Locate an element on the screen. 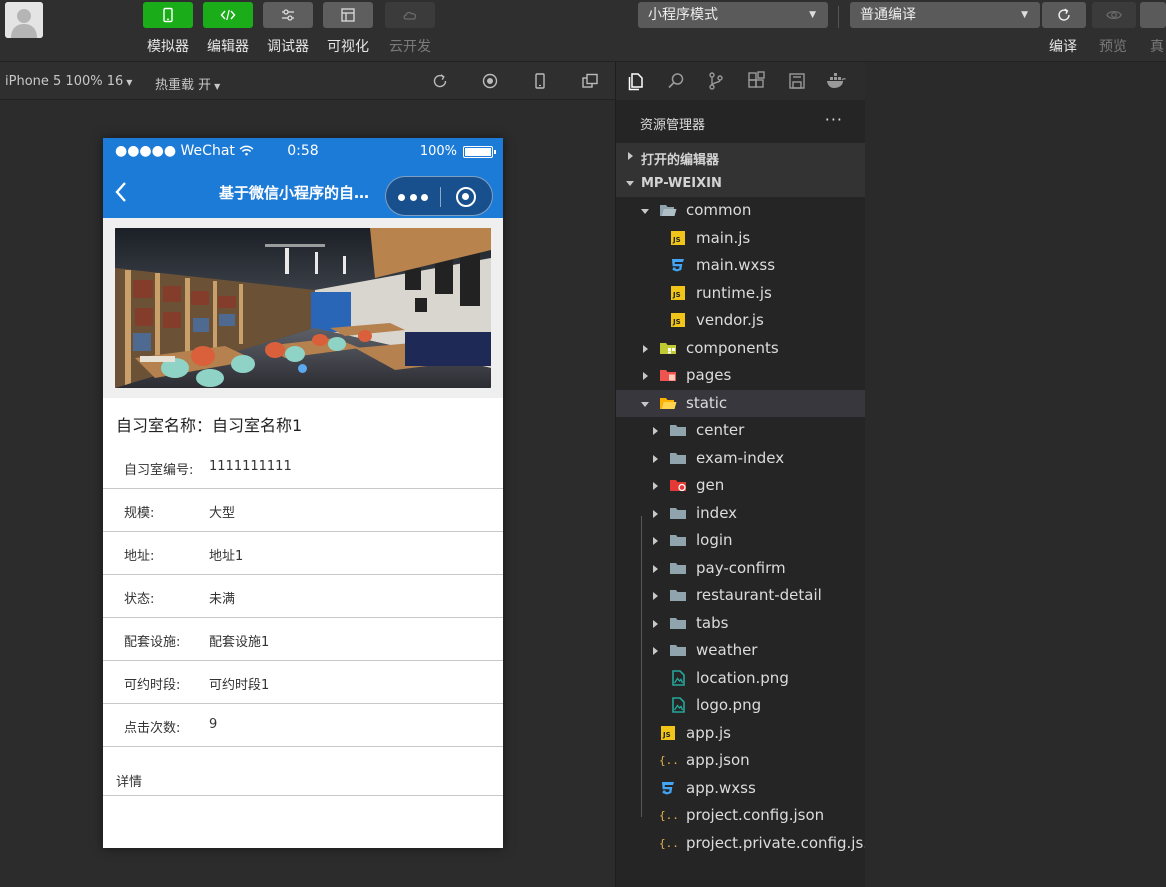 This screenshot has height=887, width=1166. tree-file-app-json: {..} app.json is located at coordinates (740, 761).